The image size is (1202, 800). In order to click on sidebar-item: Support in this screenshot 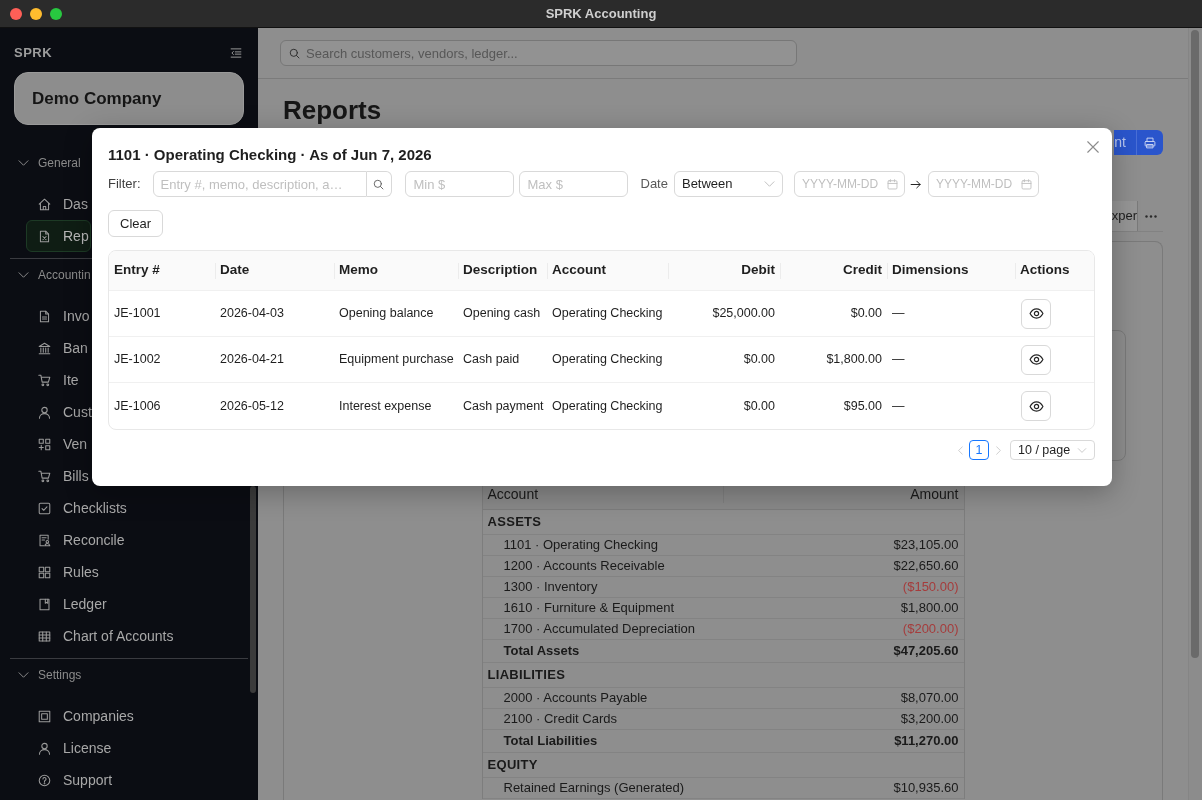, I will do `click(70, 780)`.